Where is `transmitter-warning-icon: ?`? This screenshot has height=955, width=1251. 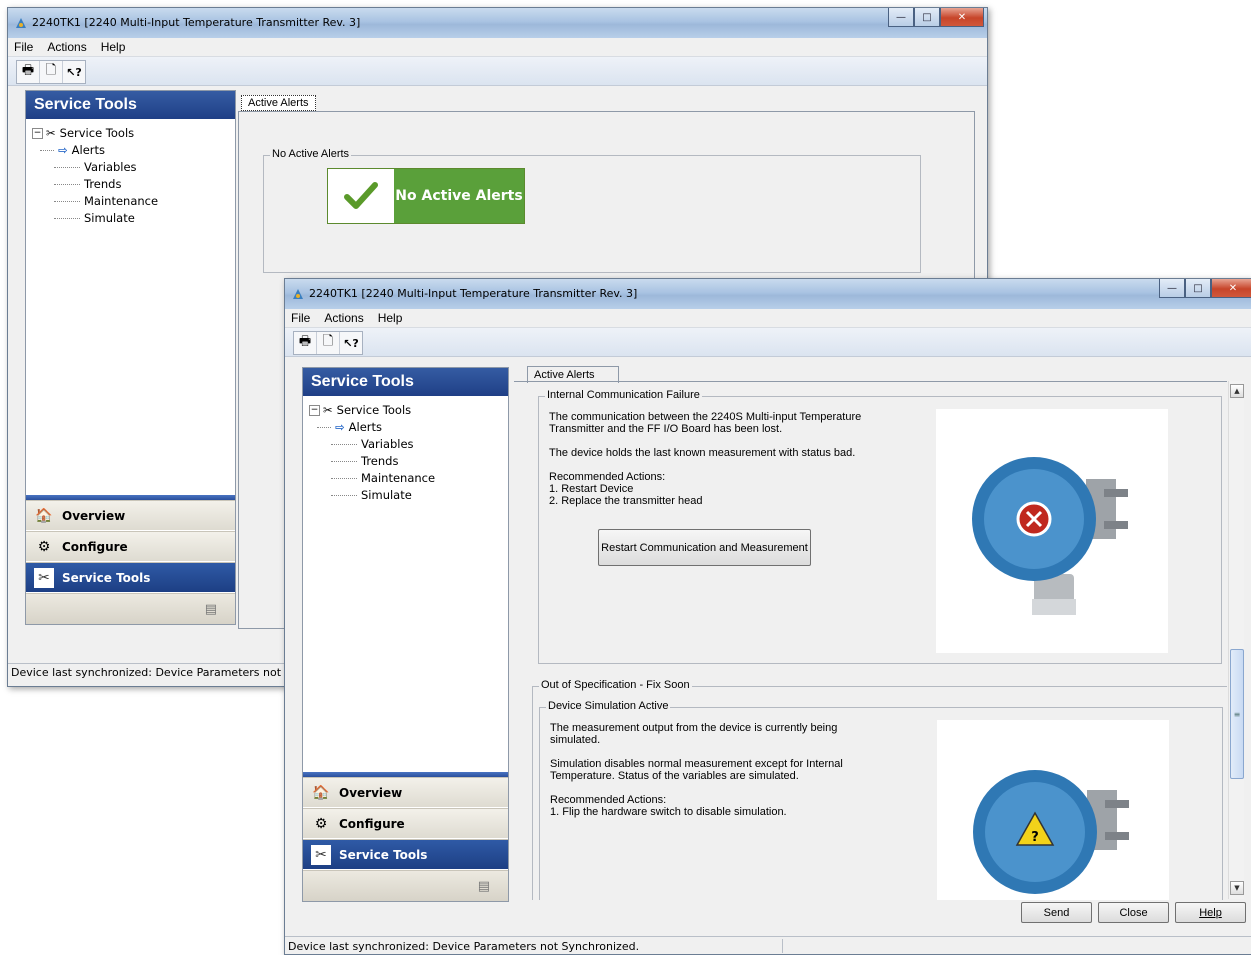
transmitter-warning-icon: ? is located at coordinates (1051, 832).